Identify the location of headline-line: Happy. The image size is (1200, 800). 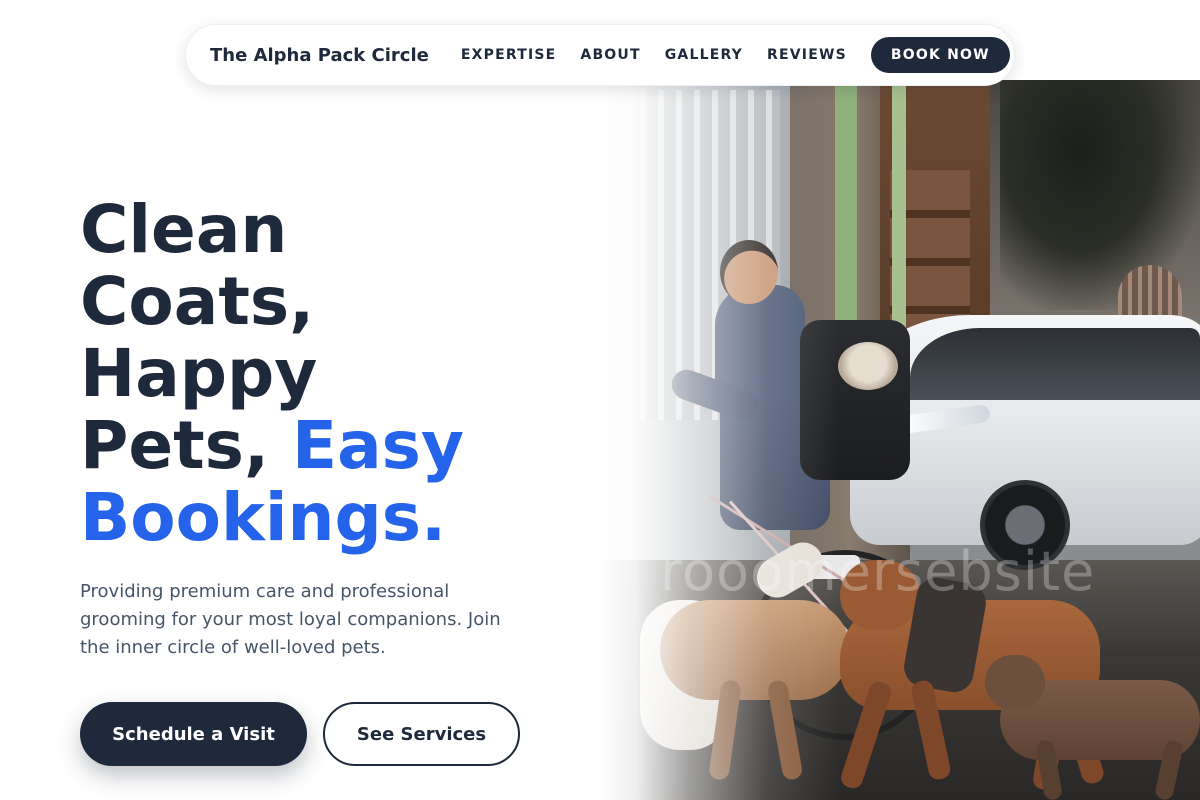
(199, 373).